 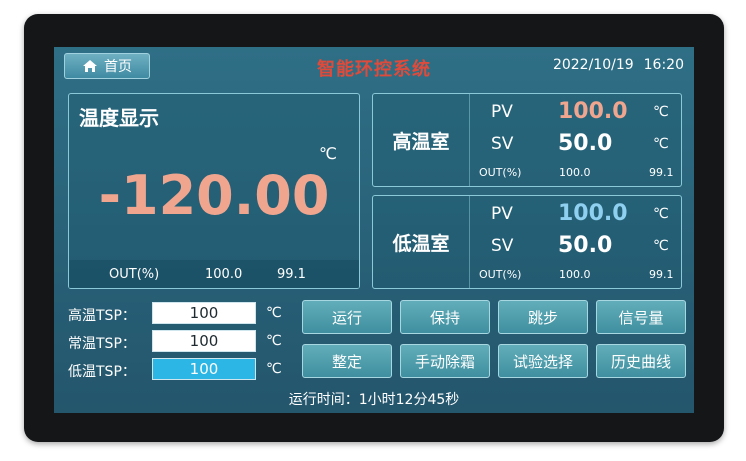 I want to click on skip-step-button: 跳步, so click(x=543, y=317).